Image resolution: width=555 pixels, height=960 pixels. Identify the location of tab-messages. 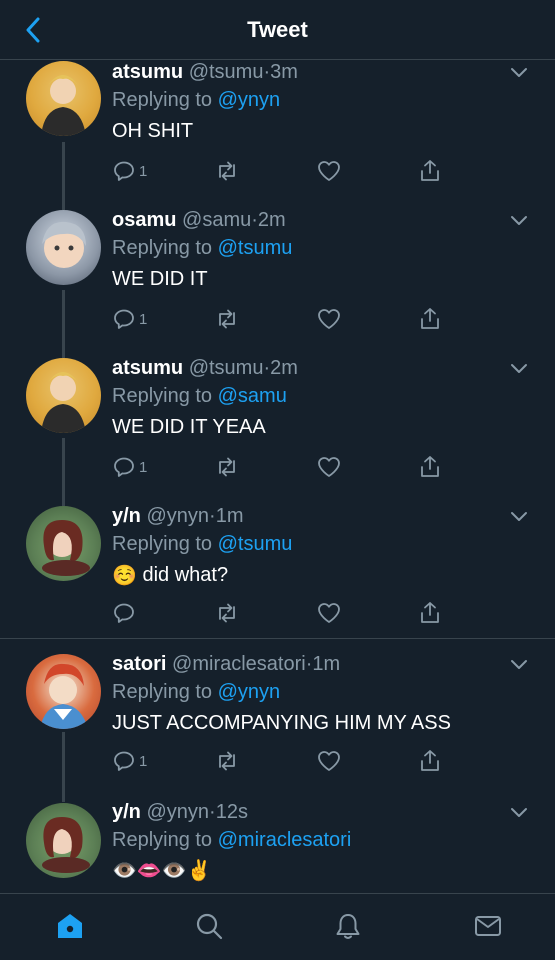
(488, 926).